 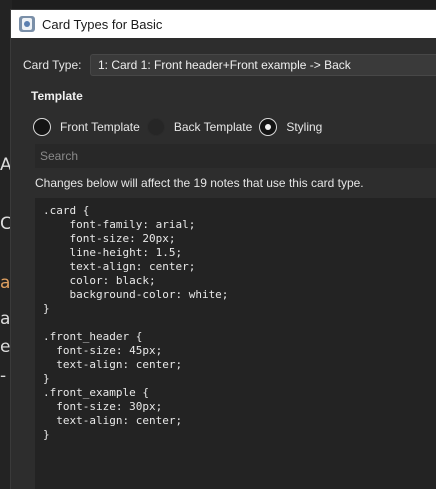 What do you see at coordinates (109, 238) in the screenshot?
I see `code-line: font-size: 20px;` at bounding box center [109, 238].